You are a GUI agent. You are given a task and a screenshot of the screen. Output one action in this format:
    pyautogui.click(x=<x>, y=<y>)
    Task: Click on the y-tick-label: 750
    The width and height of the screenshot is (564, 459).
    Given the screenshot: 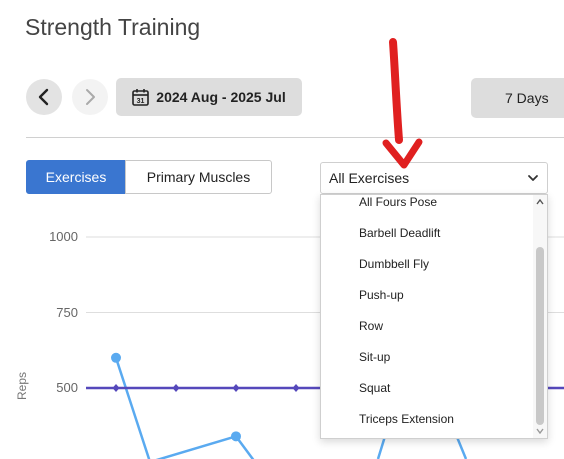 What is the action you would take?
    pyautogui.click(x=67, y=312)
    